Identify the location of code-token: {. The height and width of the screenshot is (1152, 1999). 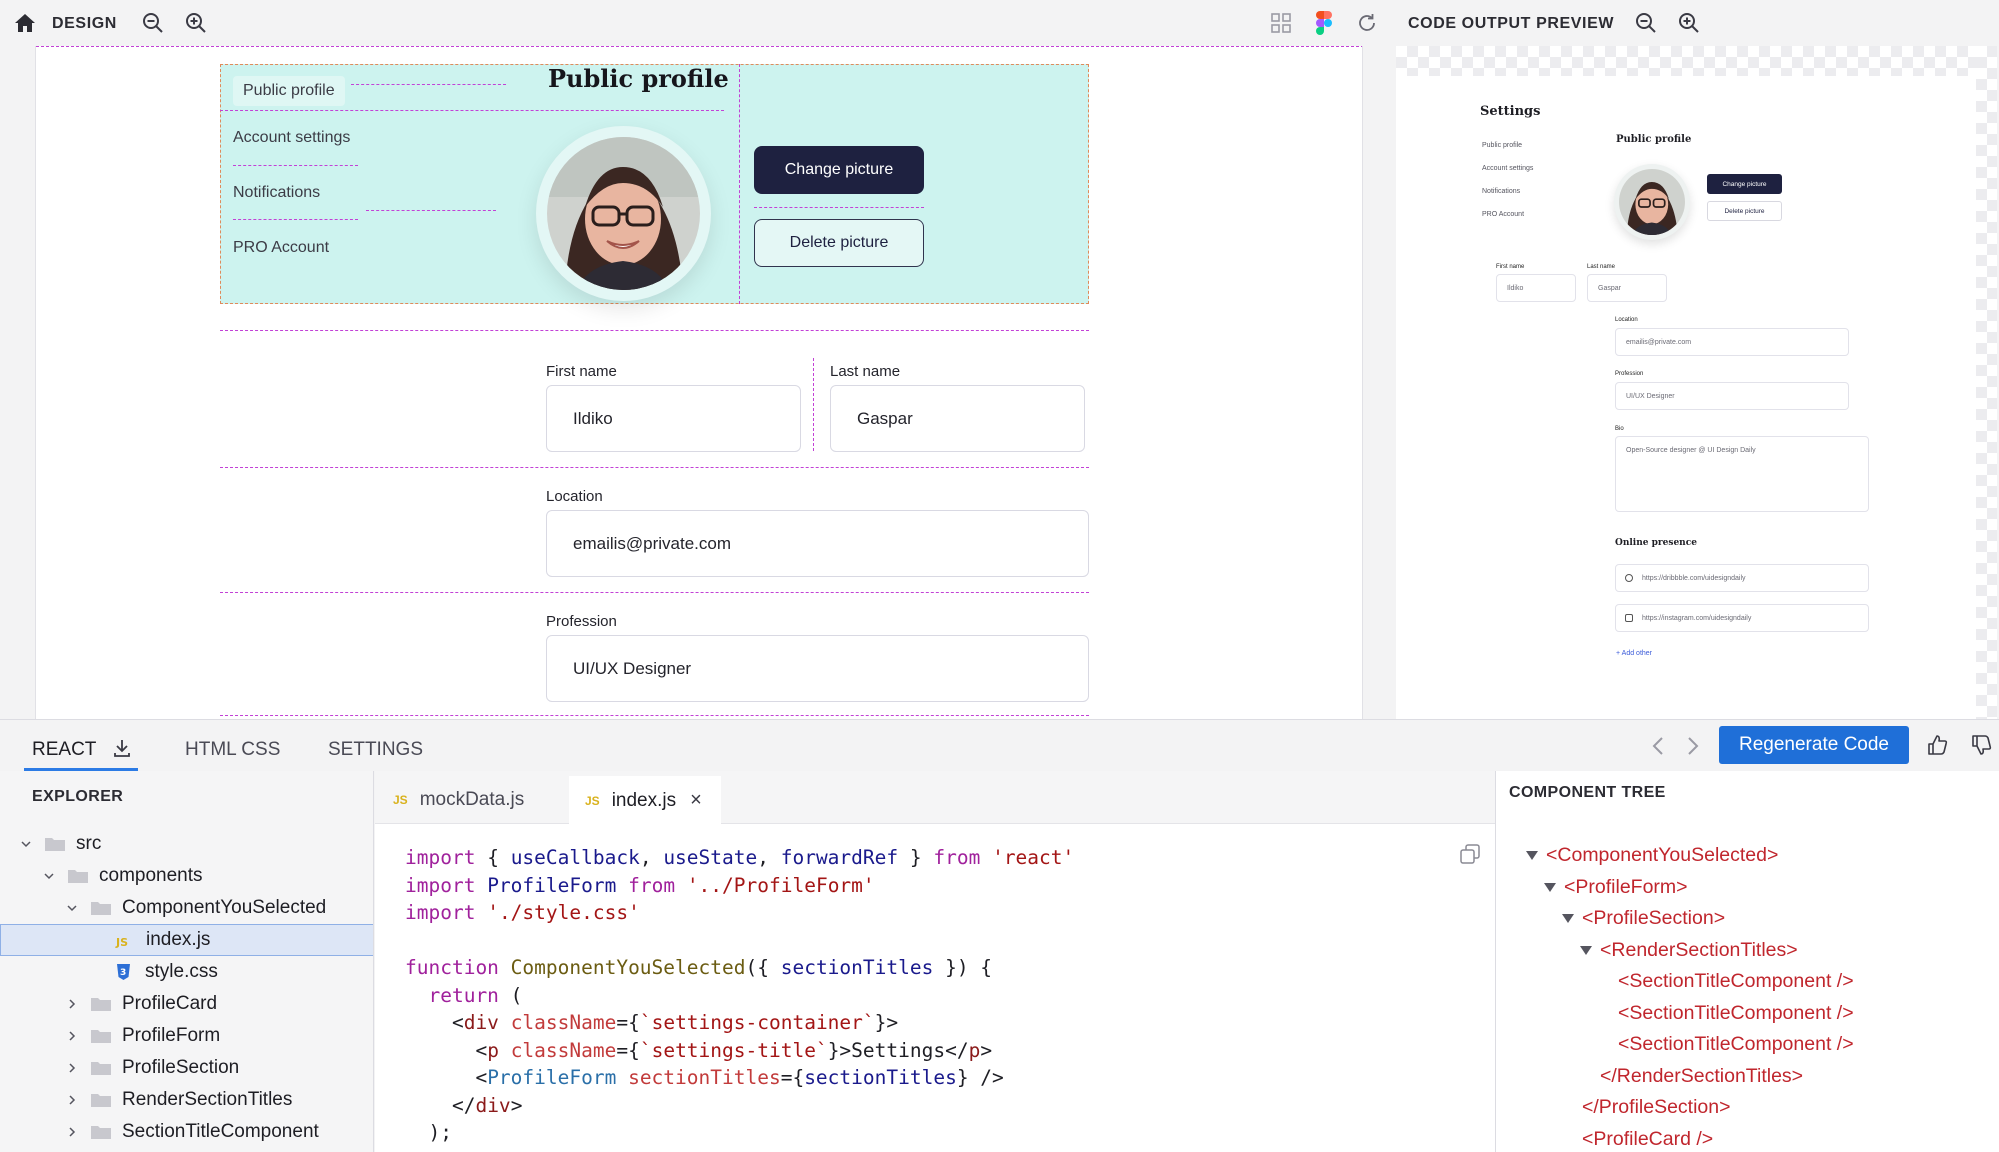
(493, 857).